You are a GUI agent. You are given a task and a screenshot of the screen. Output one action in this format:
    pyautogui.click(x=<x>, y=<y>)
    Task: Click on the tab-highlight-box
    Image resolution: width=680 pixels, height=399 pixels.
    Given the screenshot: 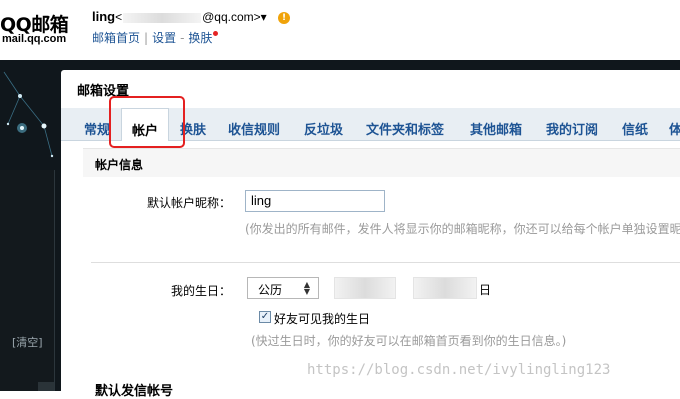 What is the action you would take?
    pyautogui.click(x=147, y=122)
    